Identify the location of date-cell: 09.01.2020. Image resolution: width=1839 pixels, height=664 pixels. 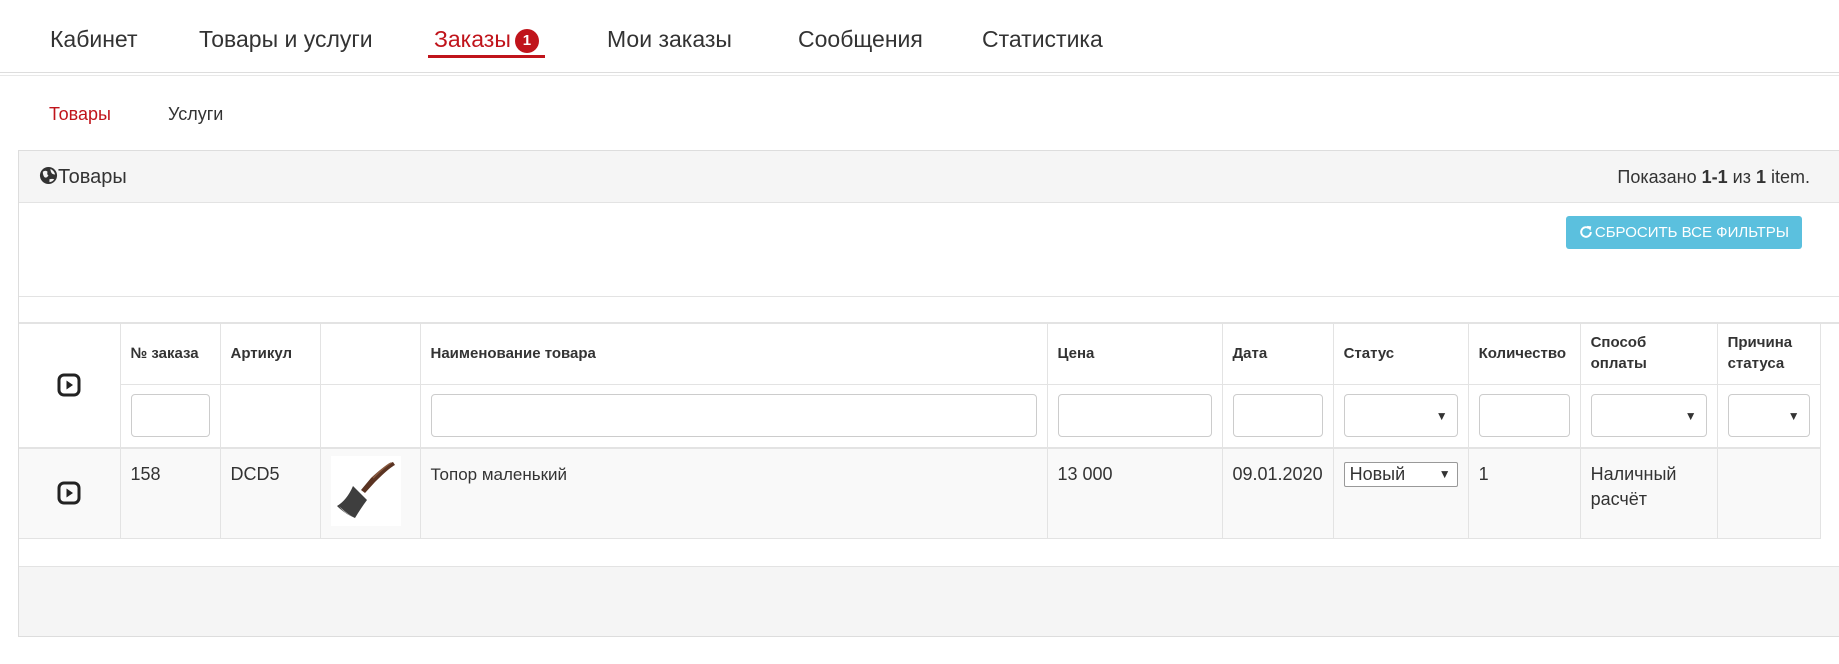
(1277, 493).